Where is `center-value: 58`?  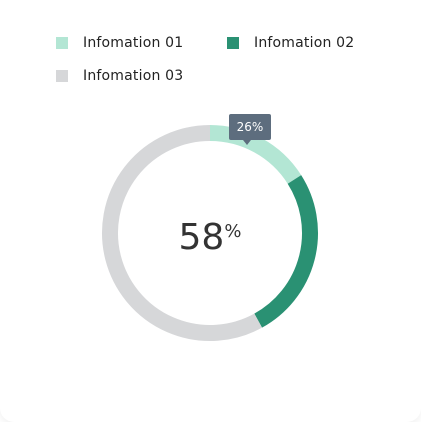
center-value: 58 is located at coordinates (202, 237).